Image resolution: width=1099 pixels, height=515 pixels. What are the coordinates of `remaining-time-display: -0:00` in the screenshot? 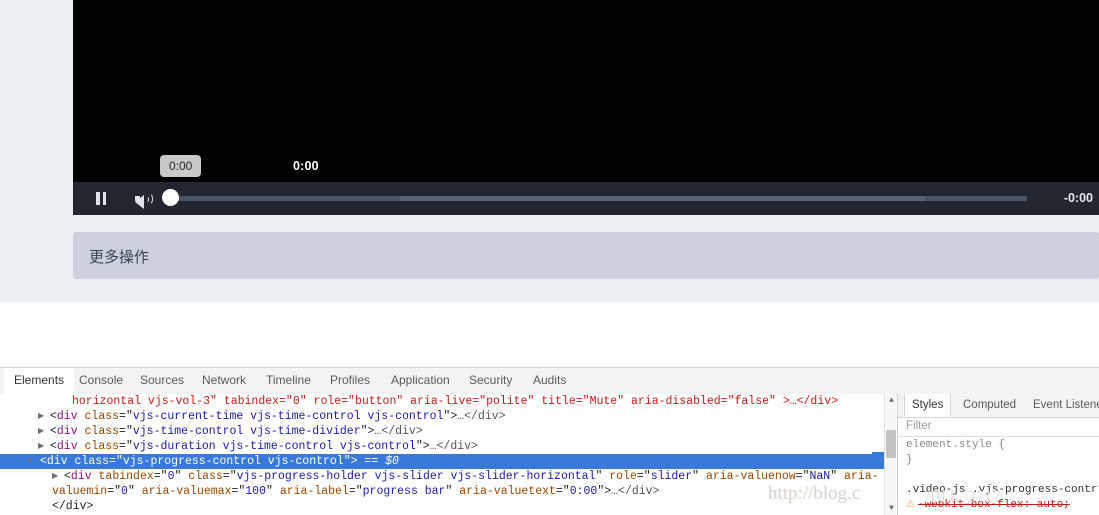 It's located at (1078, 198).